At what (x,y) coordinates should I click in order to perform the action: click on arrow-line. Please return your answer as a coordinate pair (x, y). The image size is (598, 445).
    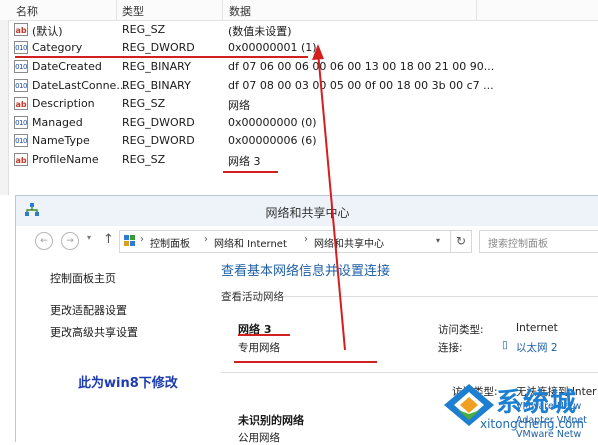
    Looking at the image, I should click on (331, 201).